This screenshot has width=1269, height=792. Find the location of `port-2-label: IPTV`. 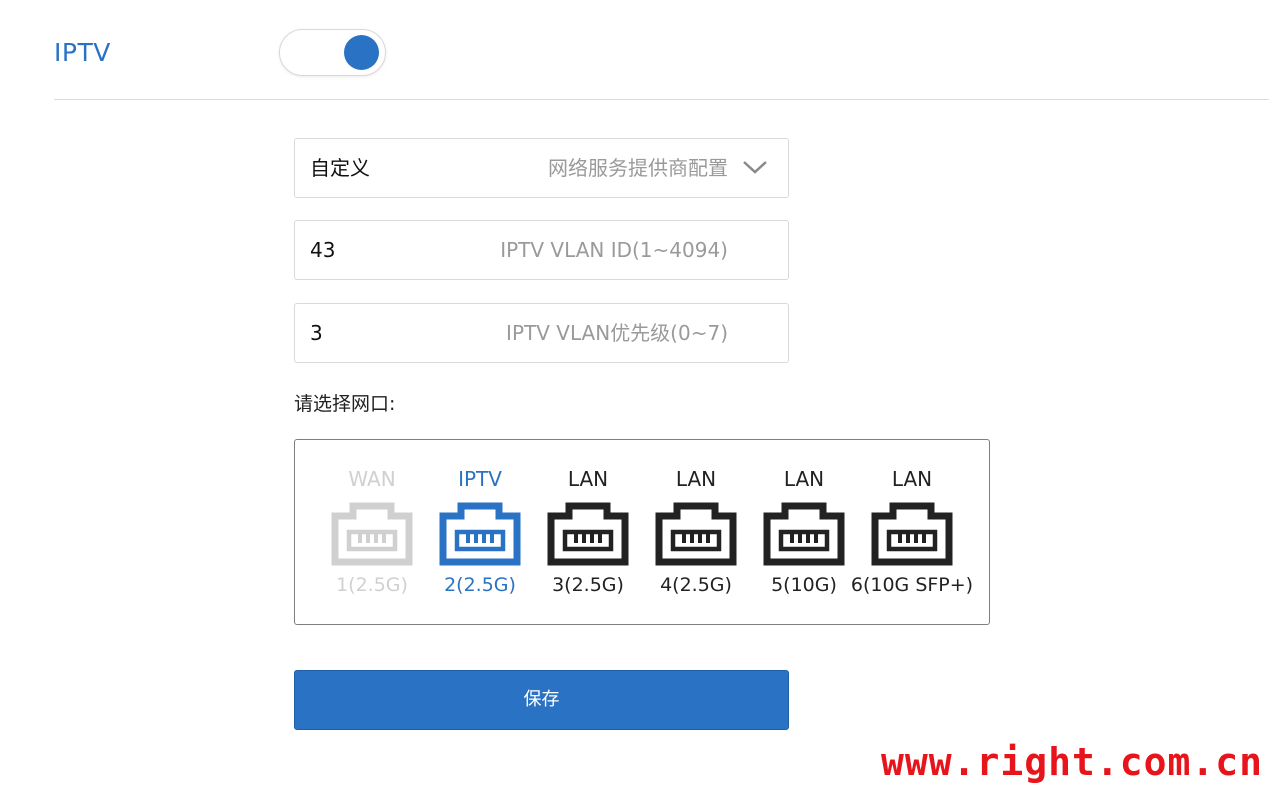

port-2-label: IPTV is located at coordinates (480, 479).